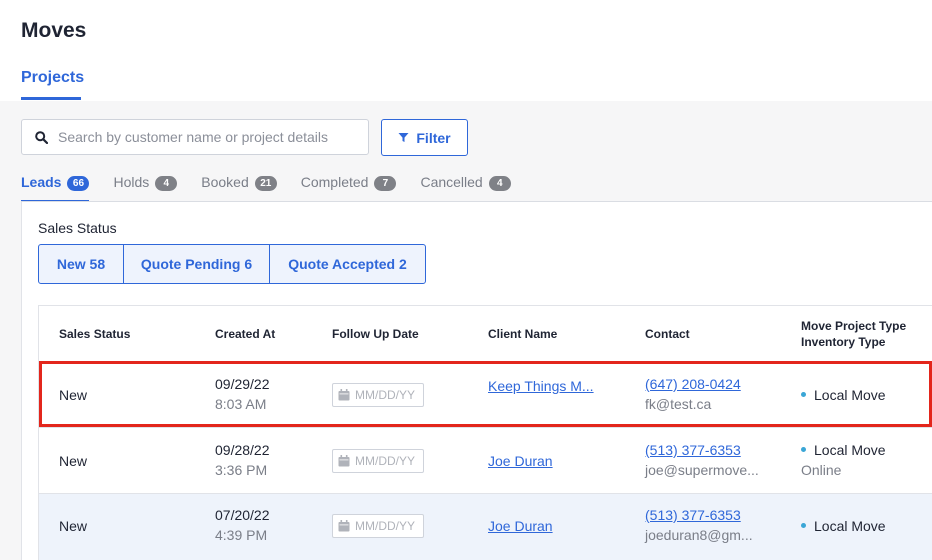 This screenshot has height=560, width=932. What do you see at coordinates (347, 264) in the screenshot?
I see `segment-quote-accepted: Quote Accepted 2` at bounding box center [347, 264].